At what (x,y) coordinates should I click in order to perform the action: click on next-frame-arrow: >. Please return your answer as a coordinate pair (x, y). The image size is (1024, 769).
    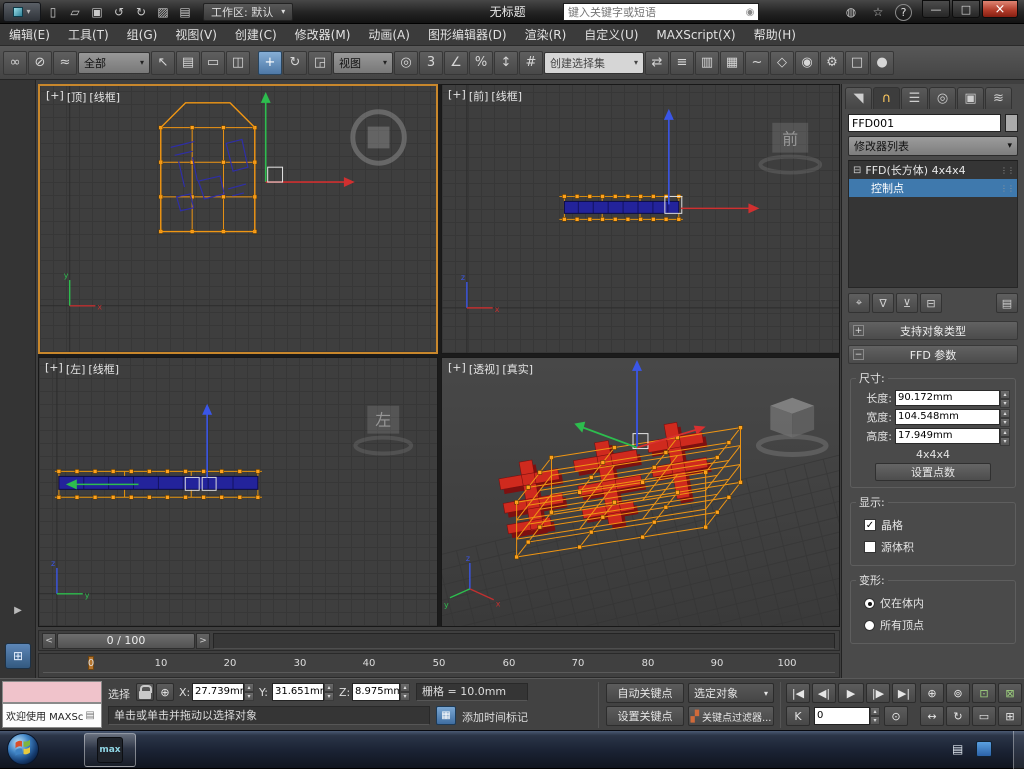
    Looking at the image, I should click on (203, 640).